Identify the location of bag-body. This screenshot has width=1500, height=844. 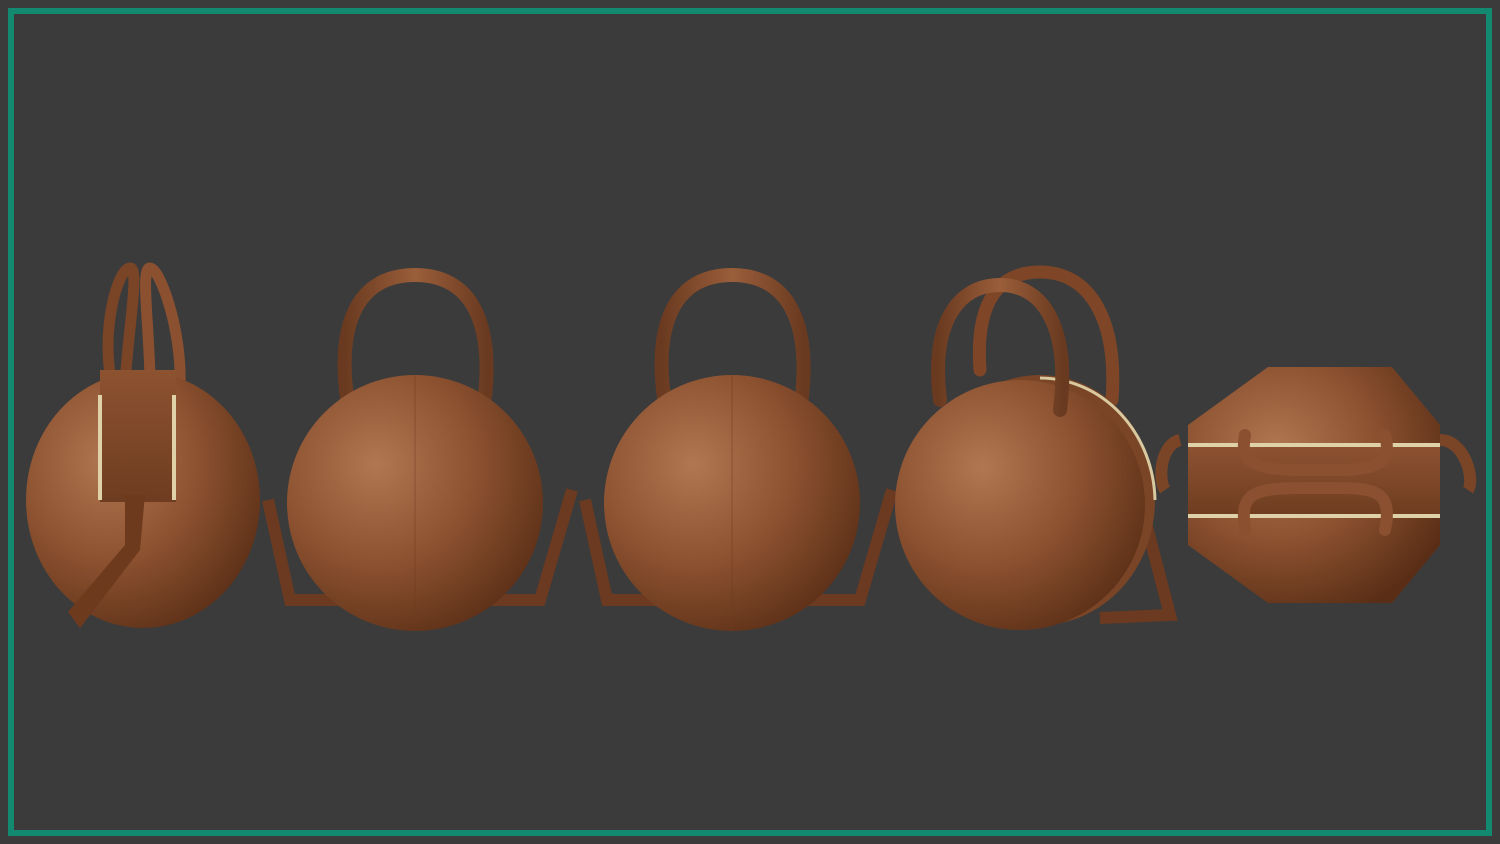
(1020, 505).